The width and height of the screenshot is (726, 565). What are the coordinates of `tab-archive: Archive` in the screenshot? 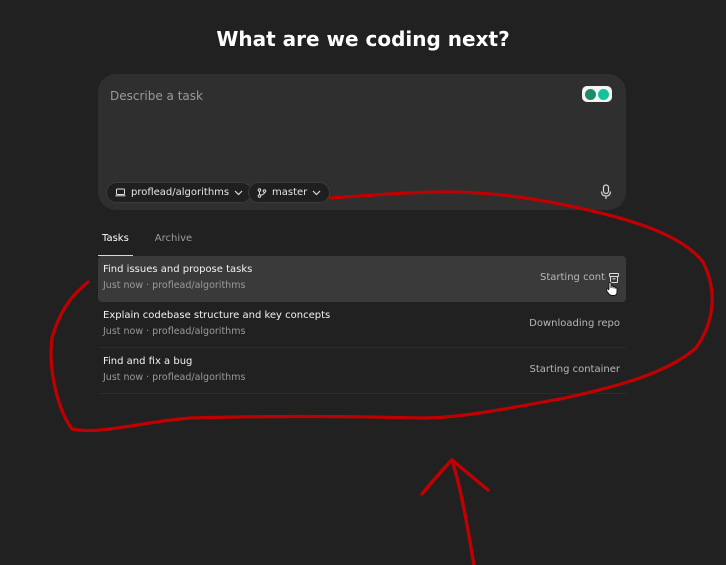 It's located at (173, 244).